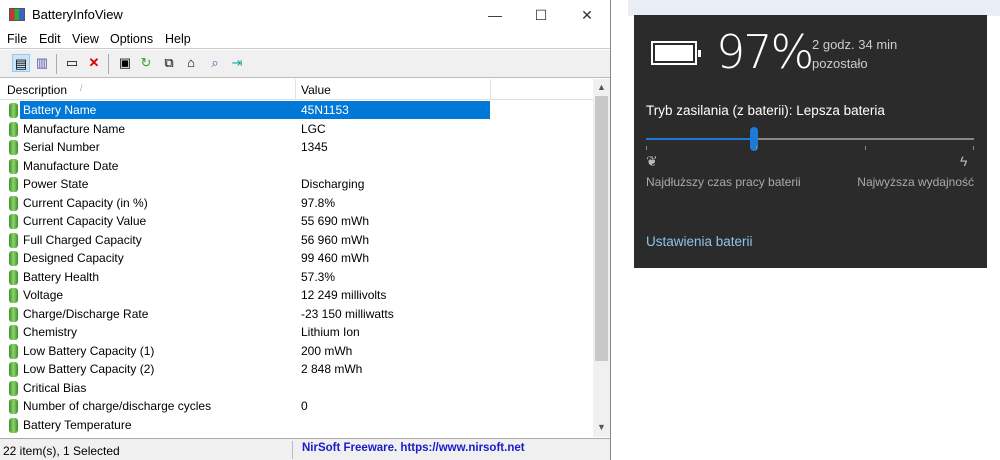 Image resolution: width=1000 pixels, height=460 pixels. What do you see at coordinates (50, 332) in the screenshot?
I see `row-description: Chemistry` at bounding box center [50, 332].